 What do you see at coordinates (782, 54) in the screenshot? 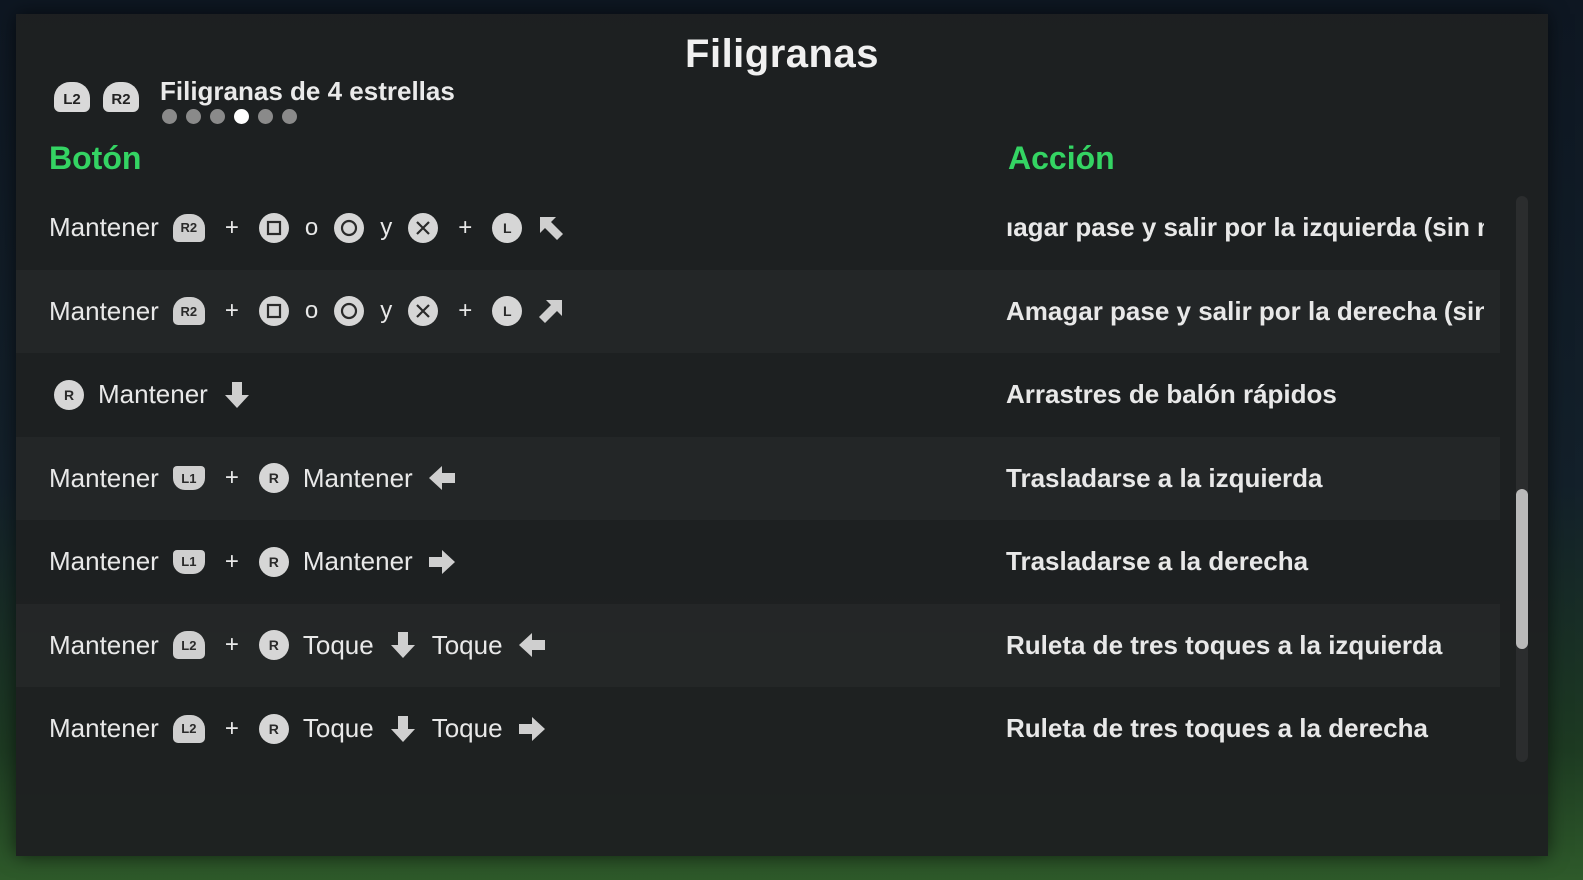
I see `page-title: Filigranas` at bounding box center [782, 54].